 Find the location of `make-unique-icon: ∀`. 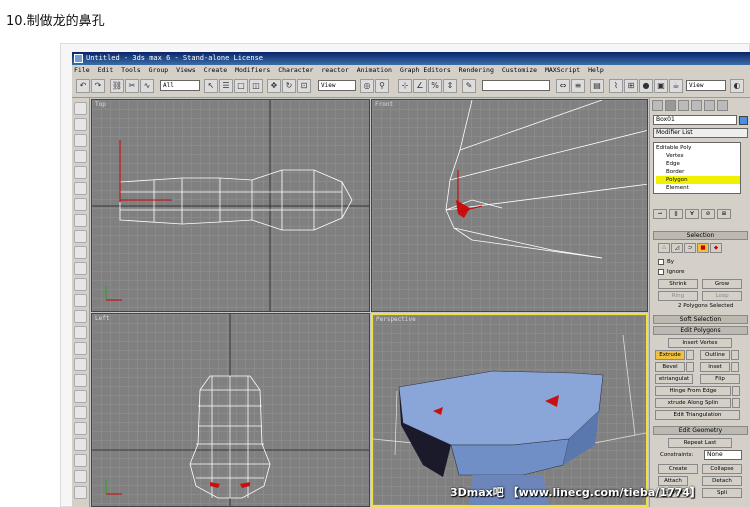

make-unique-icon: ∀ is located at coordinates (692, 214).